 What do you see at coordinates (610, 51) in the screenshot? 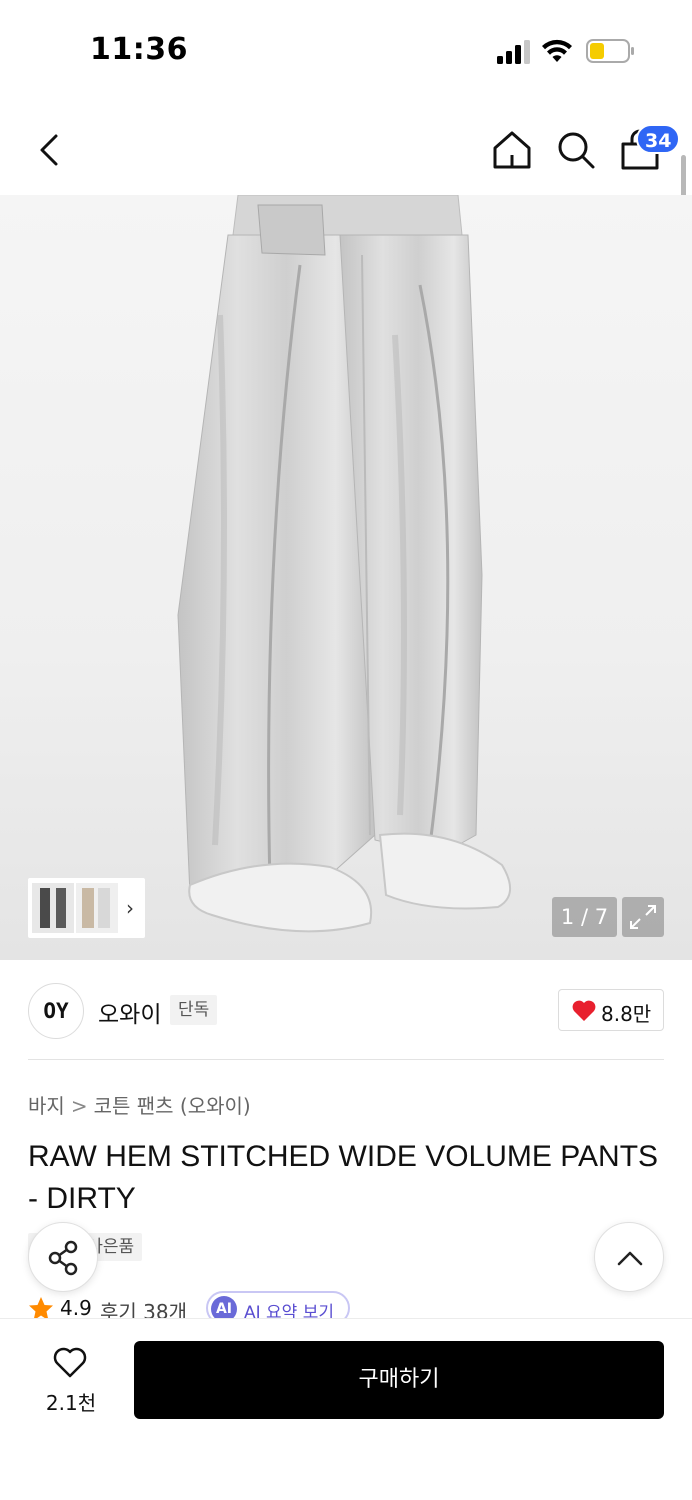
I see `battery-icon` at bounding box center [610, 51].